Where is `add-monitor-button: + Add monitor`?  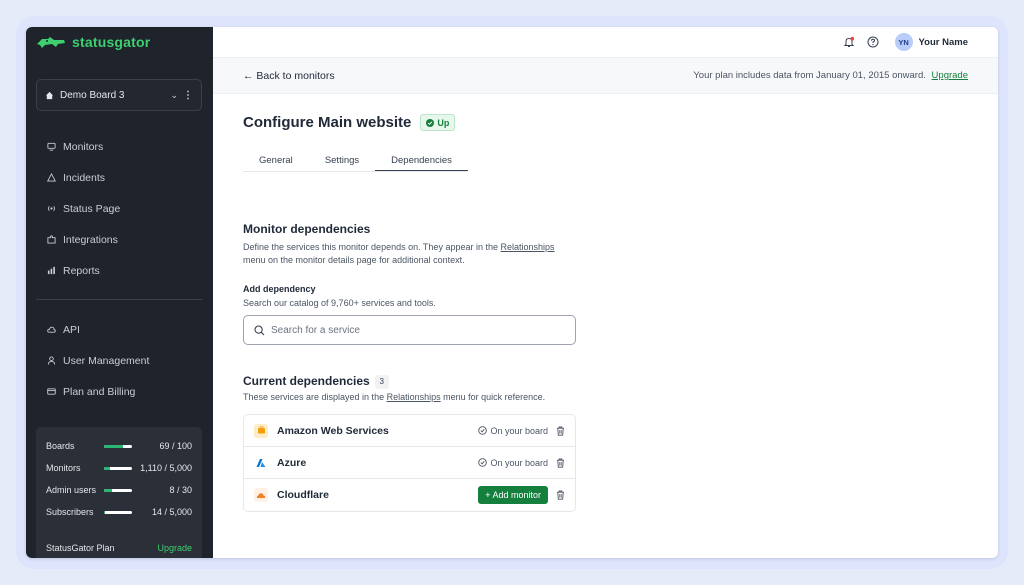 add-monitor-button: + Add monitor is located at coordinates (513, 495).